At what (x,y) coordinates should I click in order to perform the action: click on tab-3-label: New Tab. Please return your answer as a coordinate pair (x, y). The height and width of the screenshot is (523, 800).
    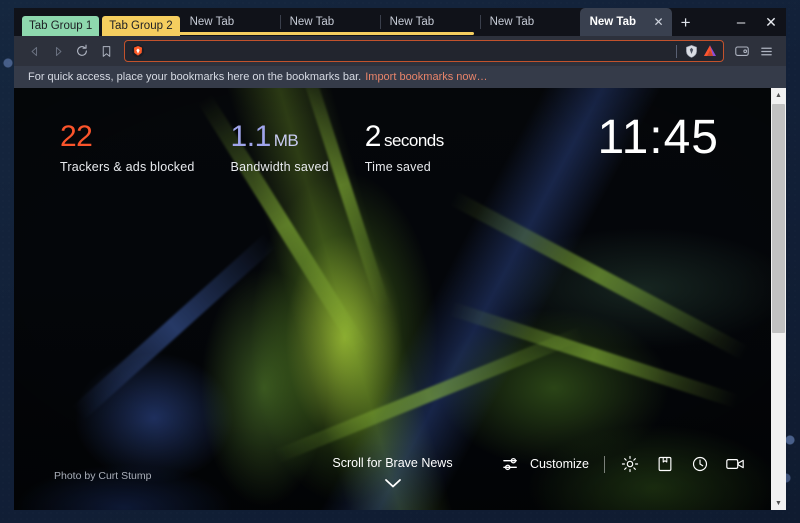
    Looking at the image, I should click on (412, 22).